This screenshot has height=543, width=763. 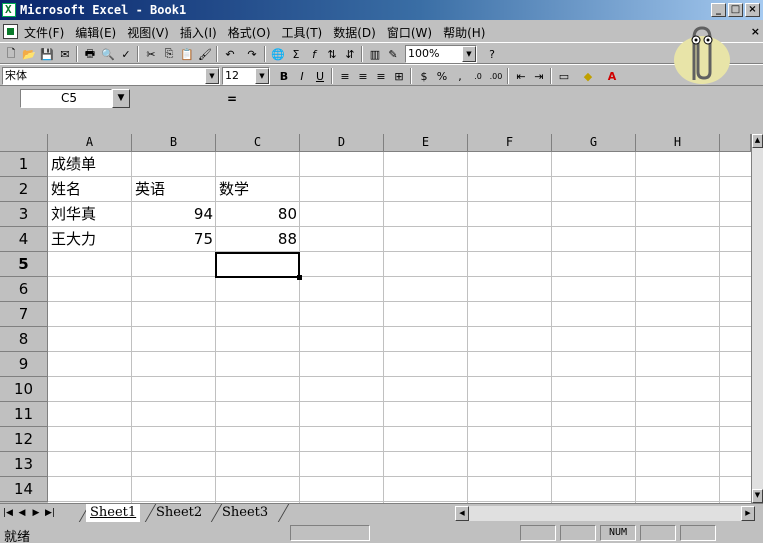 I want to click on autosum-icon: Σ, so click(x=296, y=54).